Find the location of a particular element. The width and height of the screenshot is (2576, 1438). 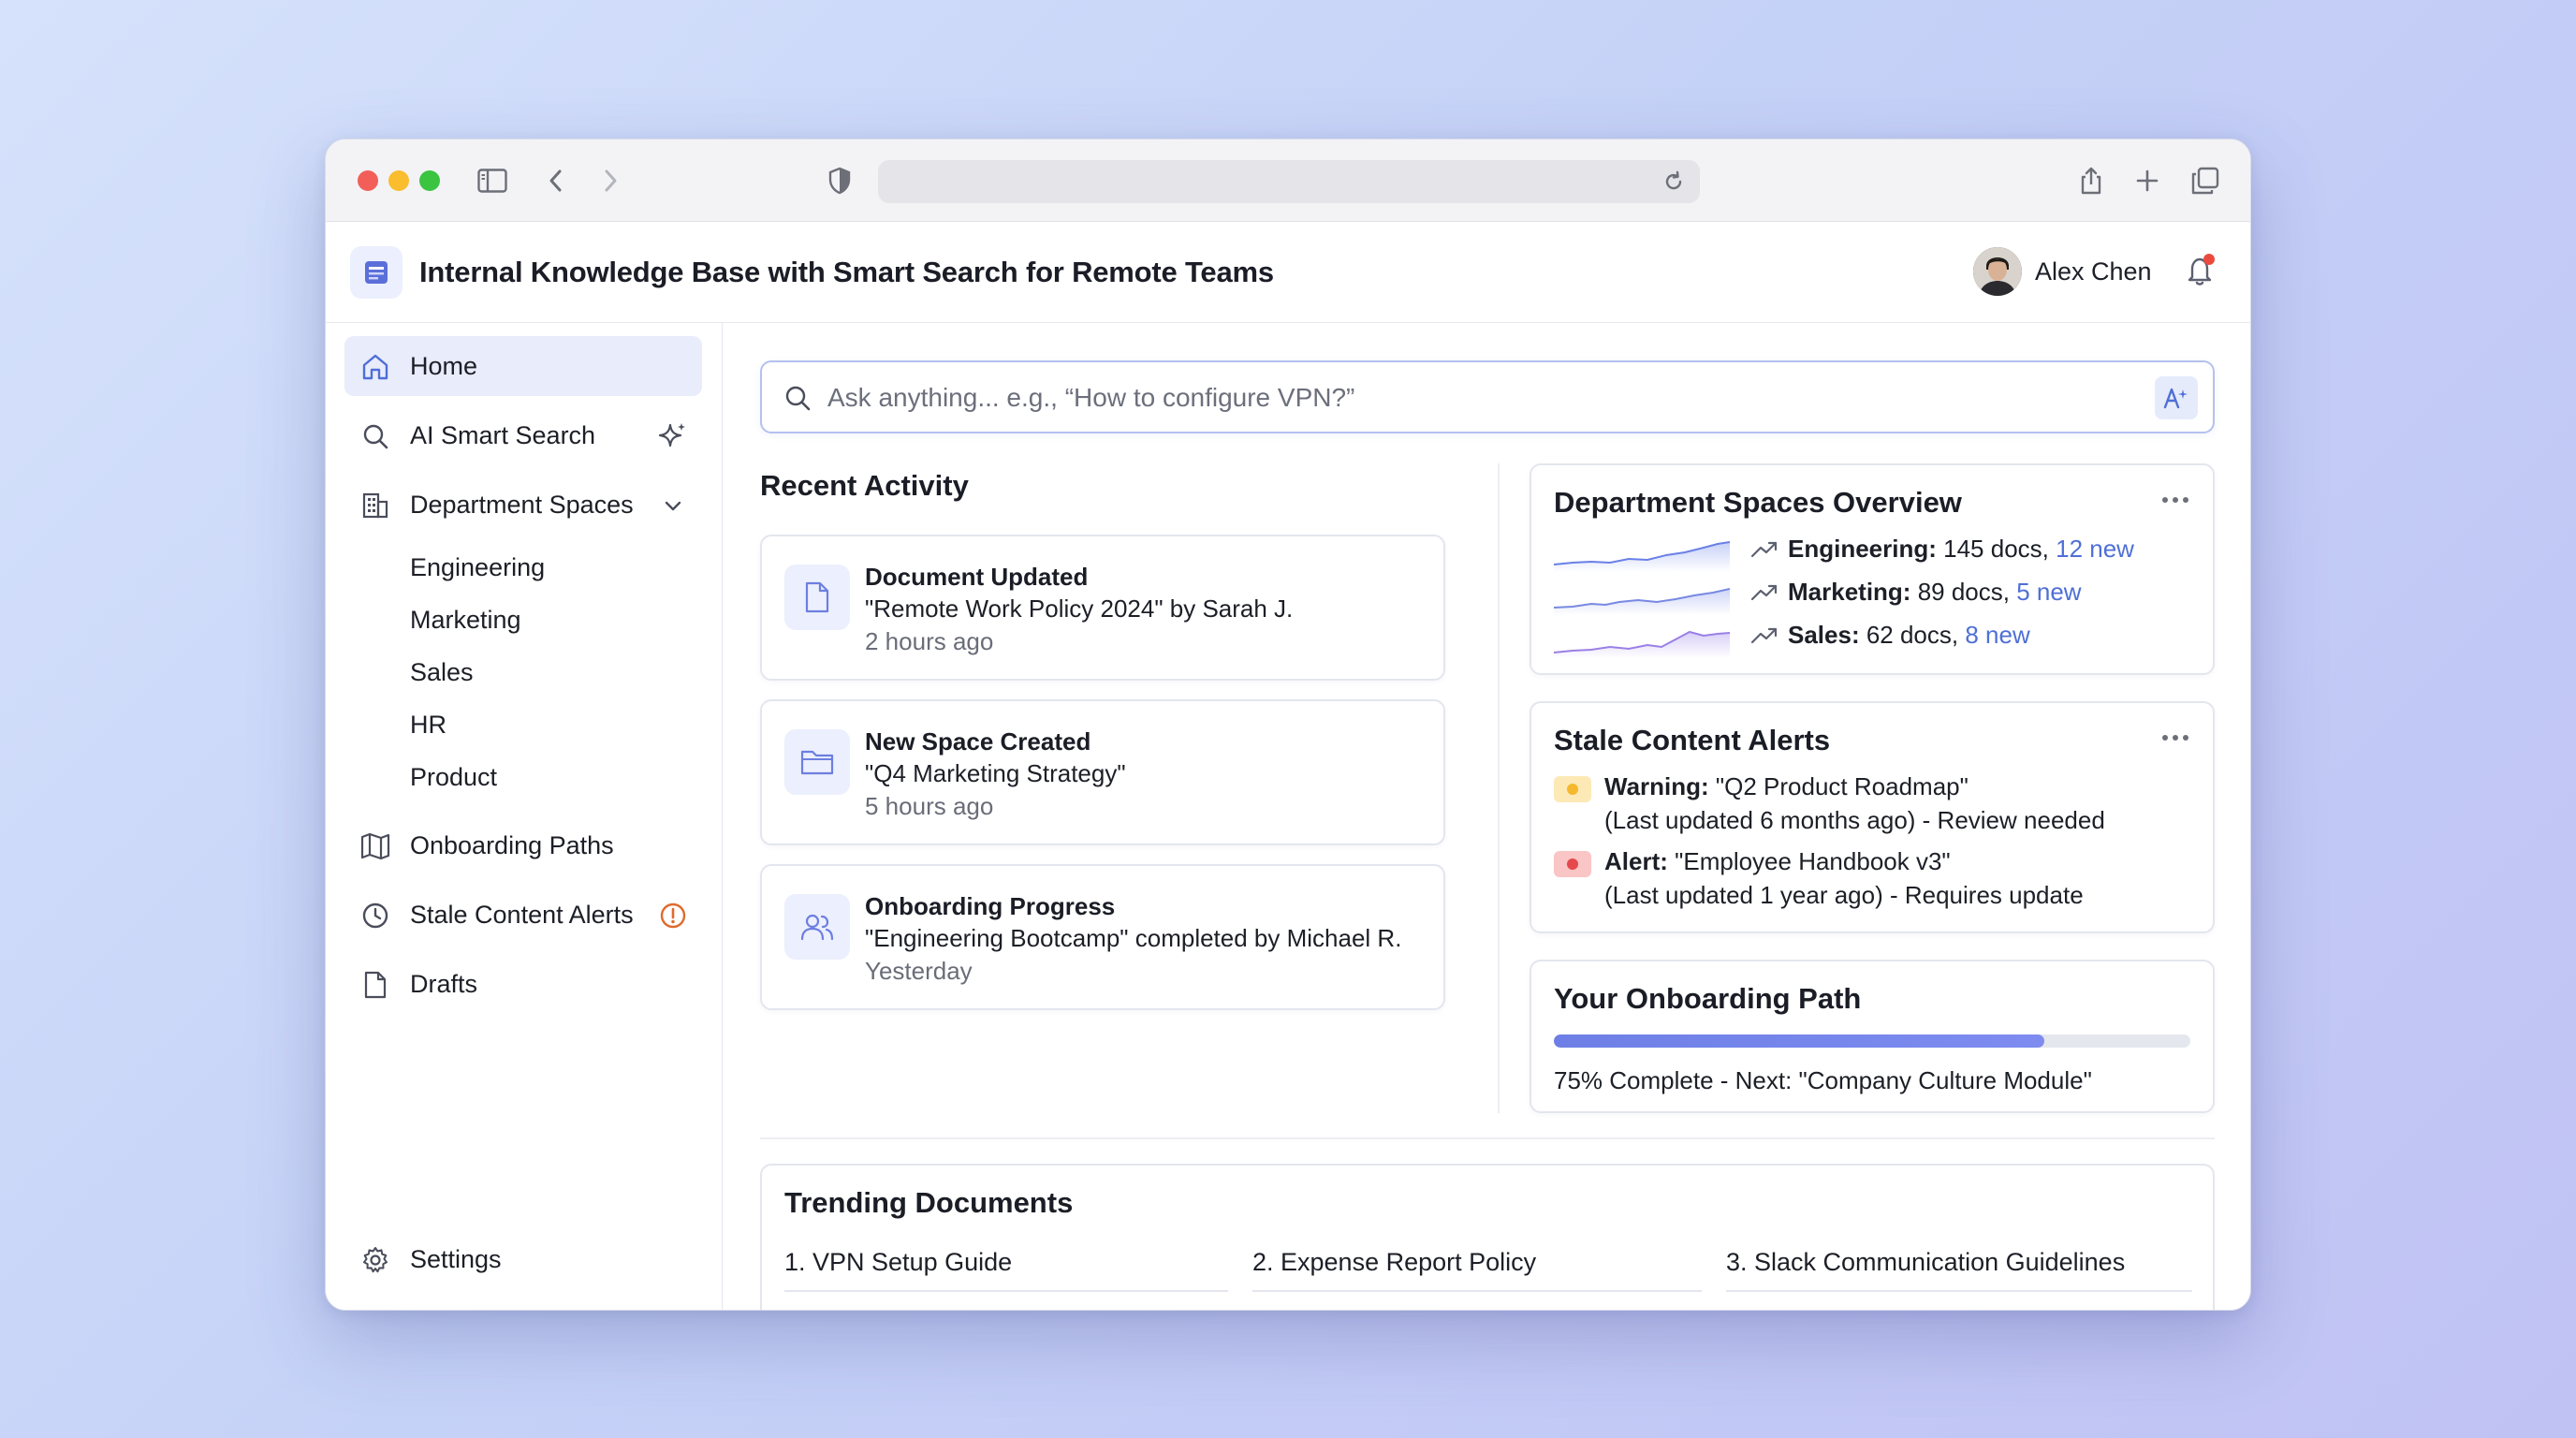

search-icon is located at coordinates (797, 398).